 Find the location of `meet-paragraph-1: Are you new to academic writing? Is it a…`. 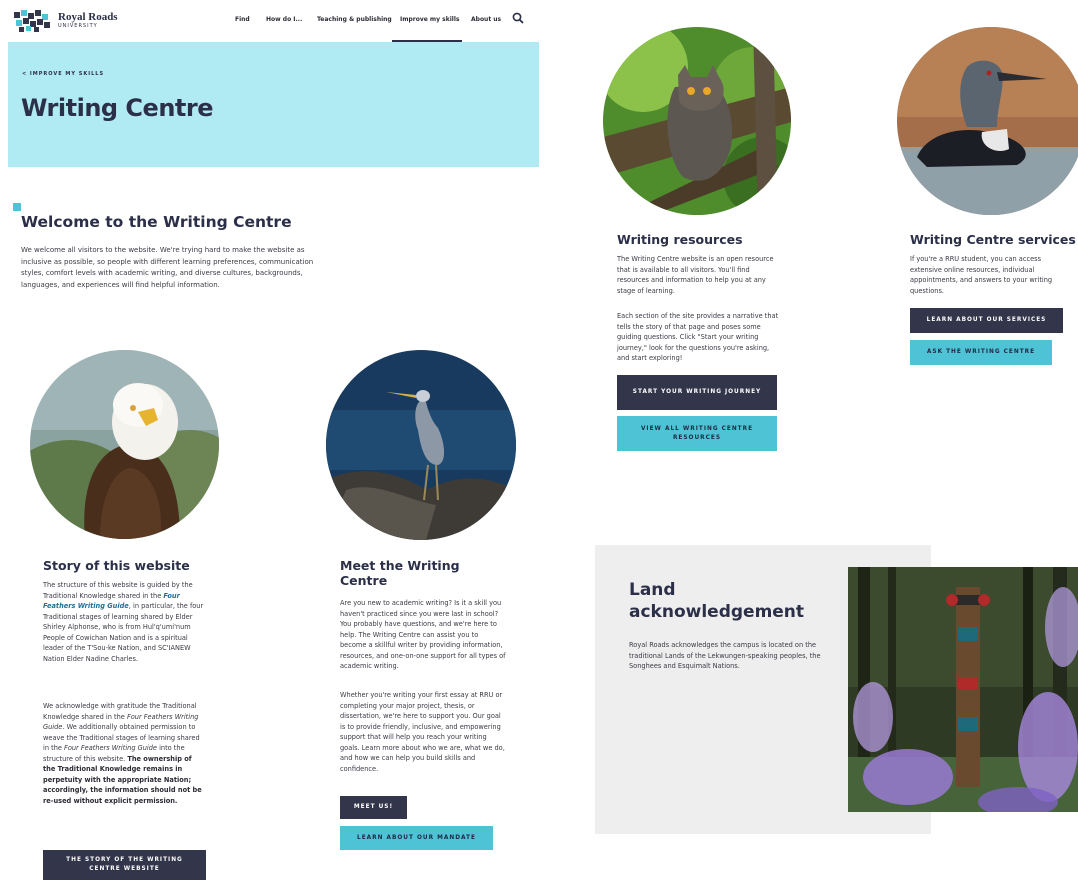

meet-paragraph-1: Are you new to academic writing? Is it a… is located at coordinates (423, 634).